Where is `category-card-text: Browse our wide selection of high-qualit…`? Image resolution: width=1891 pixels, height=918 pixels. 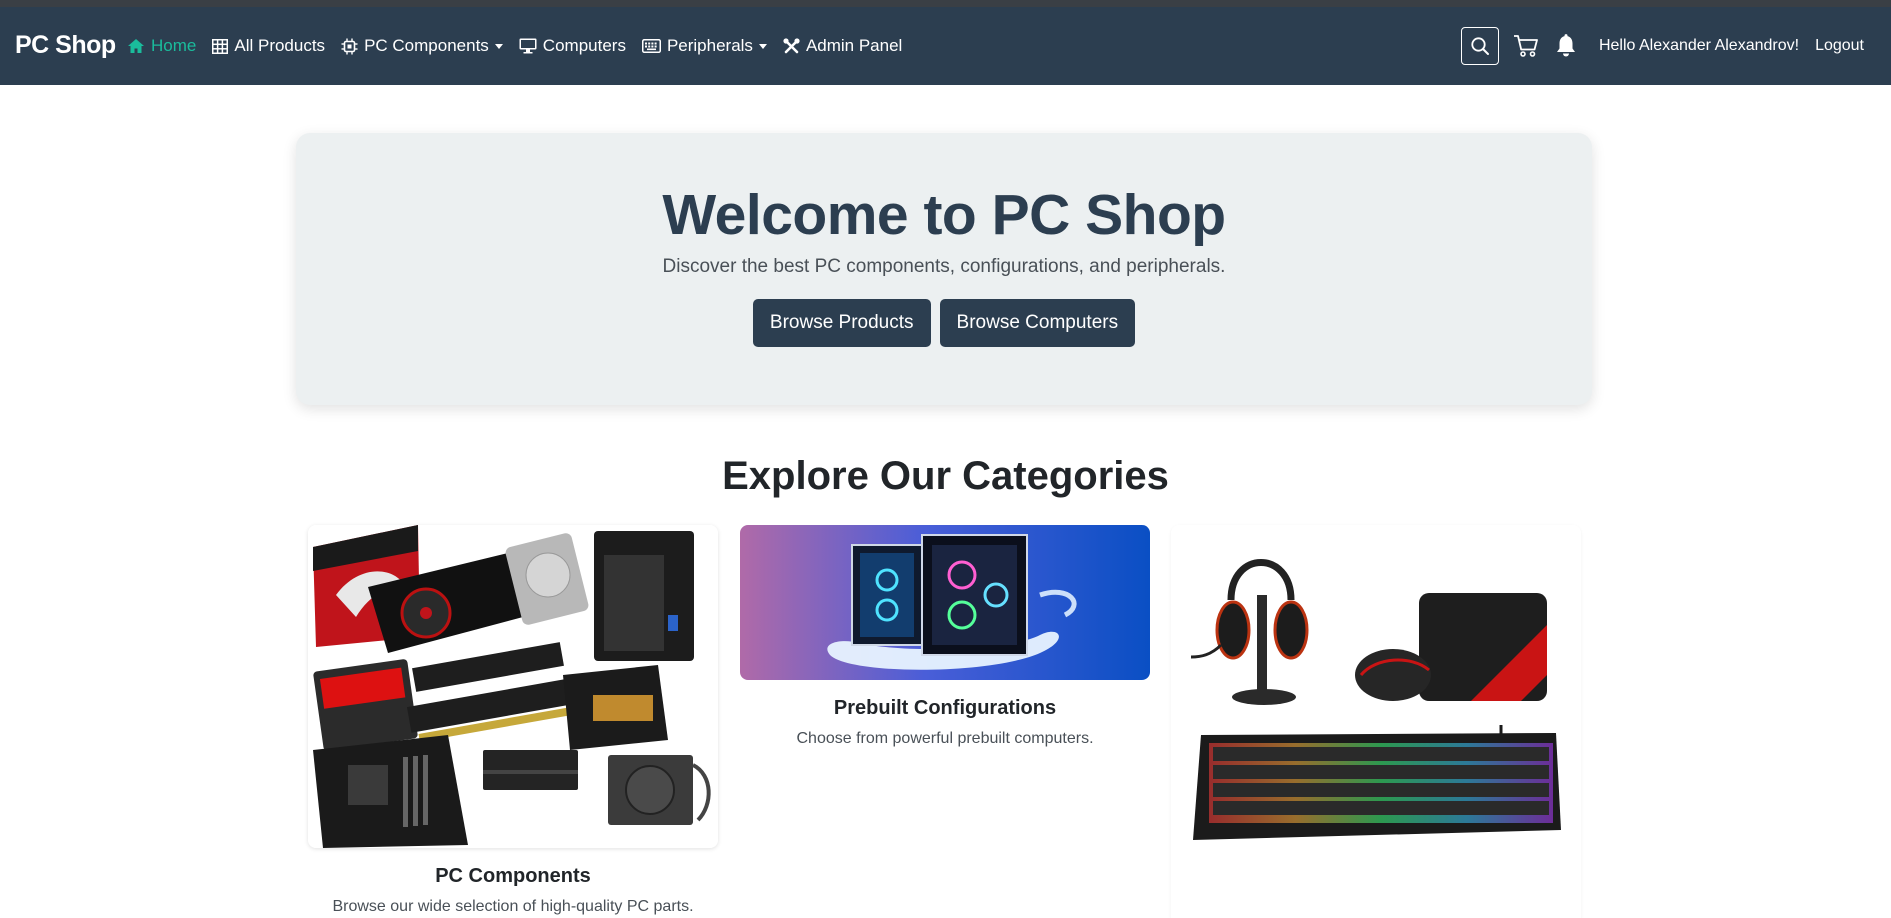
category-card-text: Browse our wide selection of high-qualit… is located at coordinates (513, 906).